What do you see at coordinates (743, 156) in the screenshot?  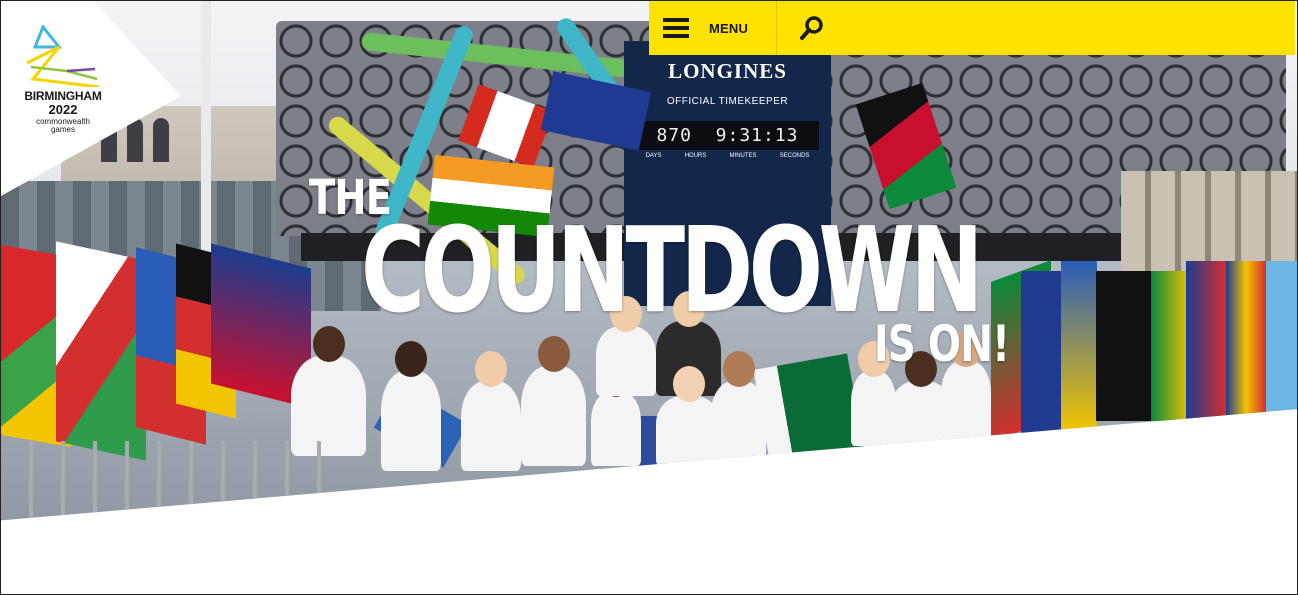 I see `clock-unit: MINUTES` at bounding box center [743, 156].